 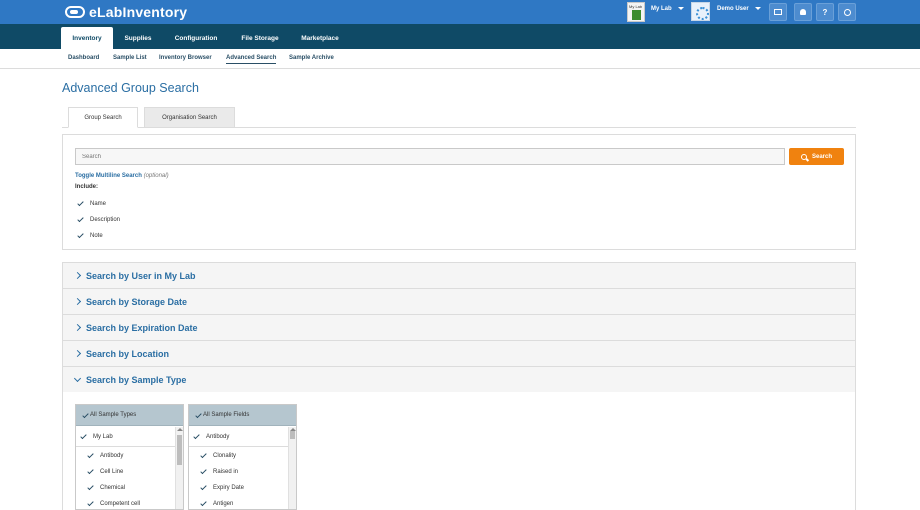 I want to click on toggle-multiline-link: Toggle Multiline Search (optional), so click(x=122, y=176).